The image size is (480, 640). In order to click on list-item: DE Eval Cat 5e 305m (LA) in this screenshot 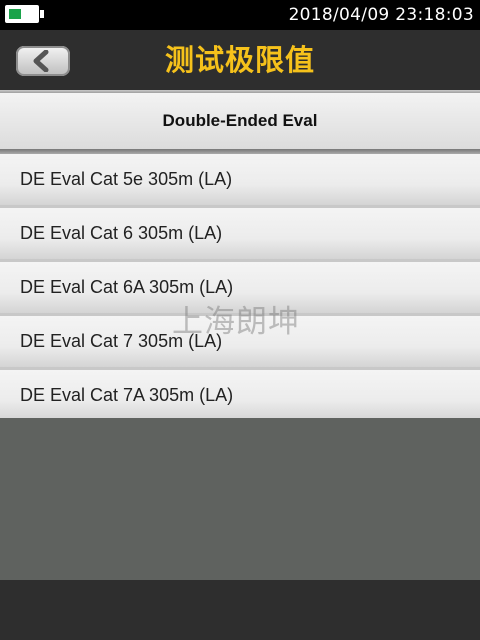, I will do `click(240, 181)`.